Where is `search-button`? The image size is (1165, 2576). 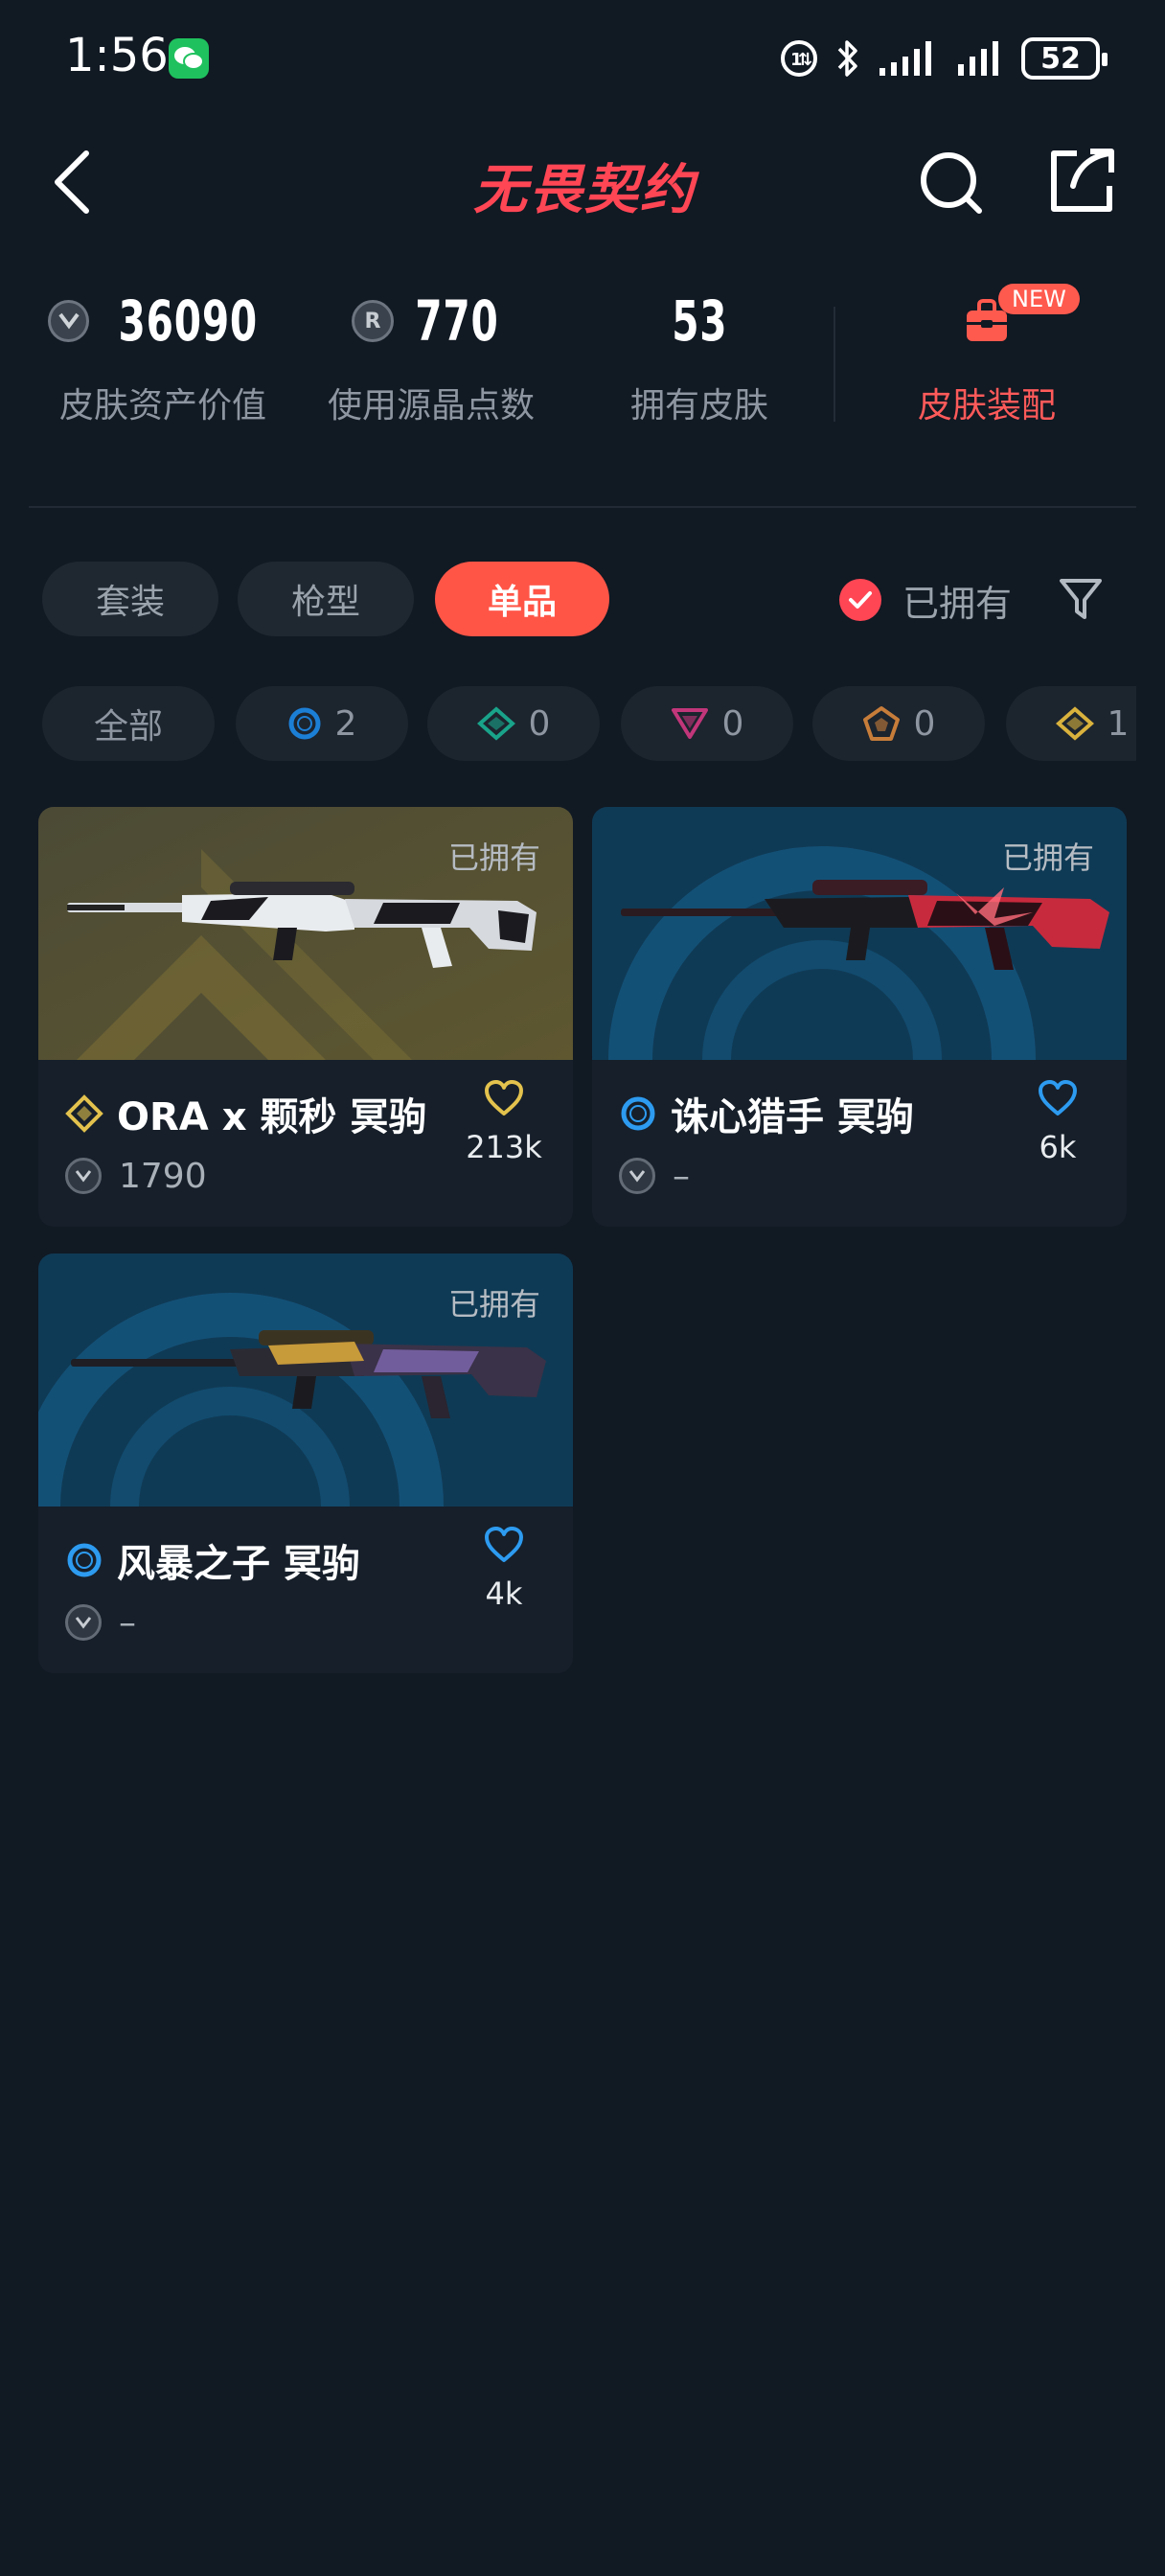 search-button is located at coordinates (951, 183).